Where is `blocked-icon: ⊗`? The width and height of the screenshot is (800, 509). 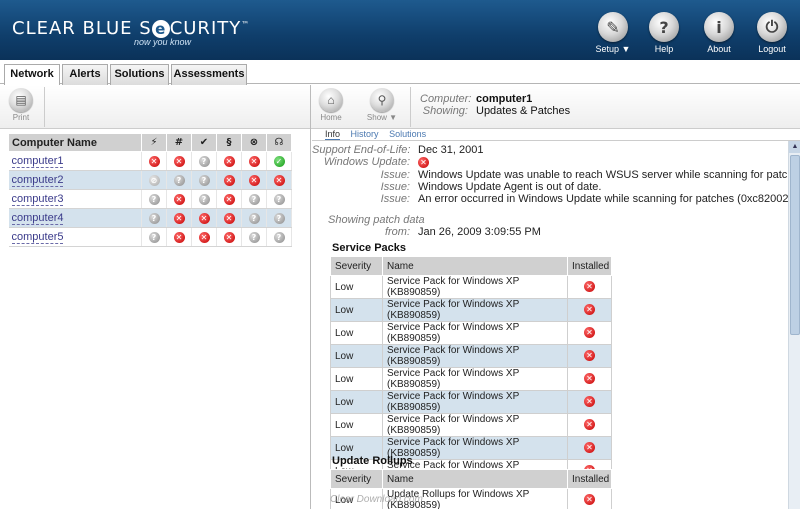
blocked-icon: ⊗ is located at coordinates (254, 142).